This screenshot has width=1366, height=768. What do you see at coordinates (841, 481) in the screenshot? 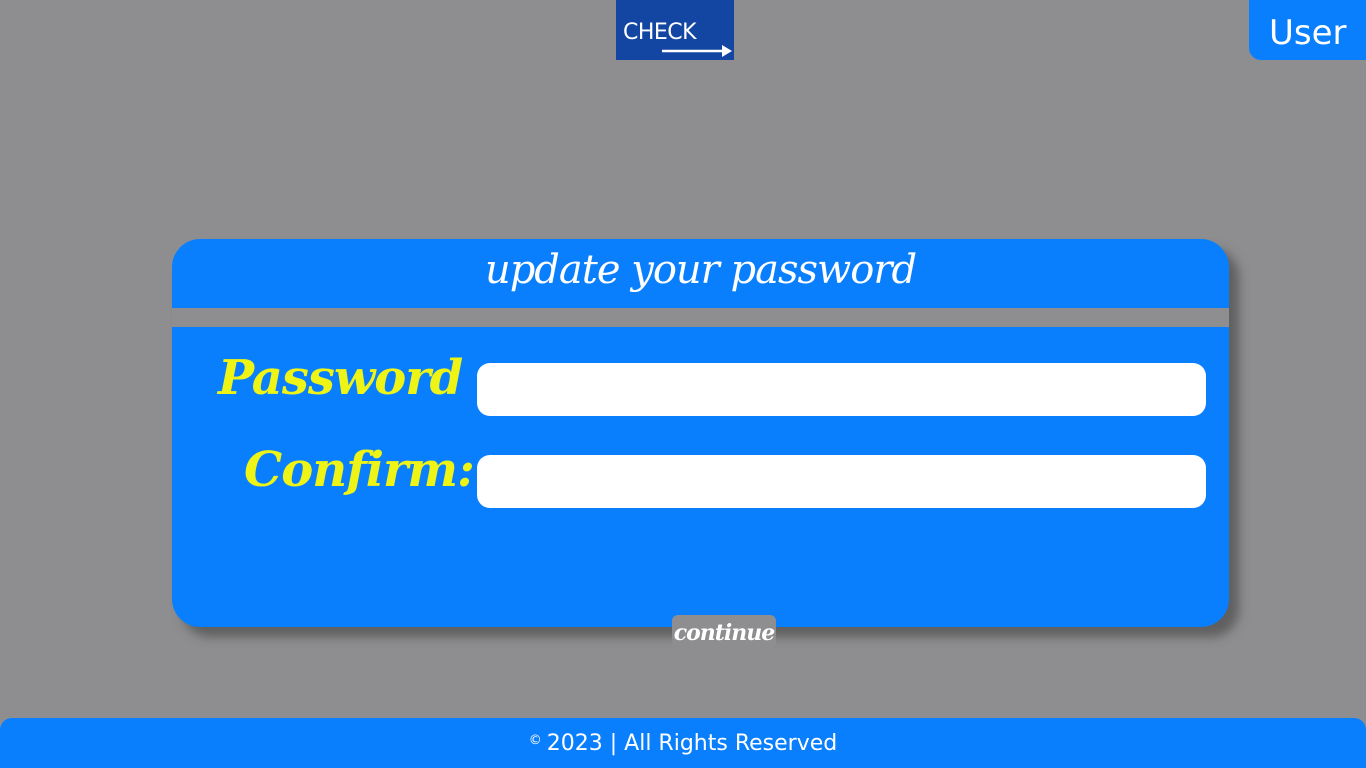
I see `confirm-password-input` at bounding box center [841, 481].